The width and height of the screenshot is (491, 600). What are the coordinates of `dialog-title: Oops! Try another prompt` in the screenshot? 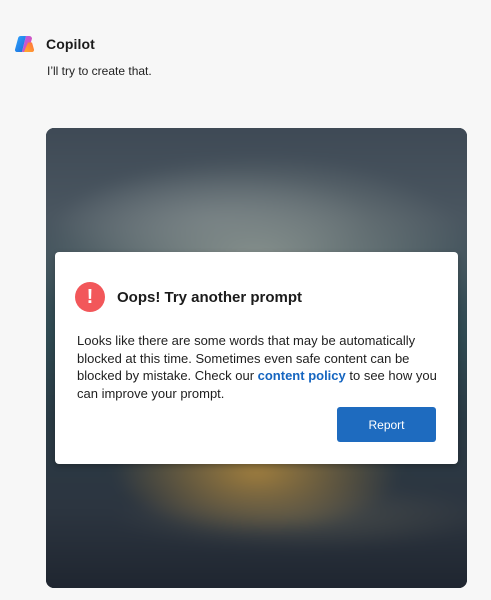 It's located at (210, 297).